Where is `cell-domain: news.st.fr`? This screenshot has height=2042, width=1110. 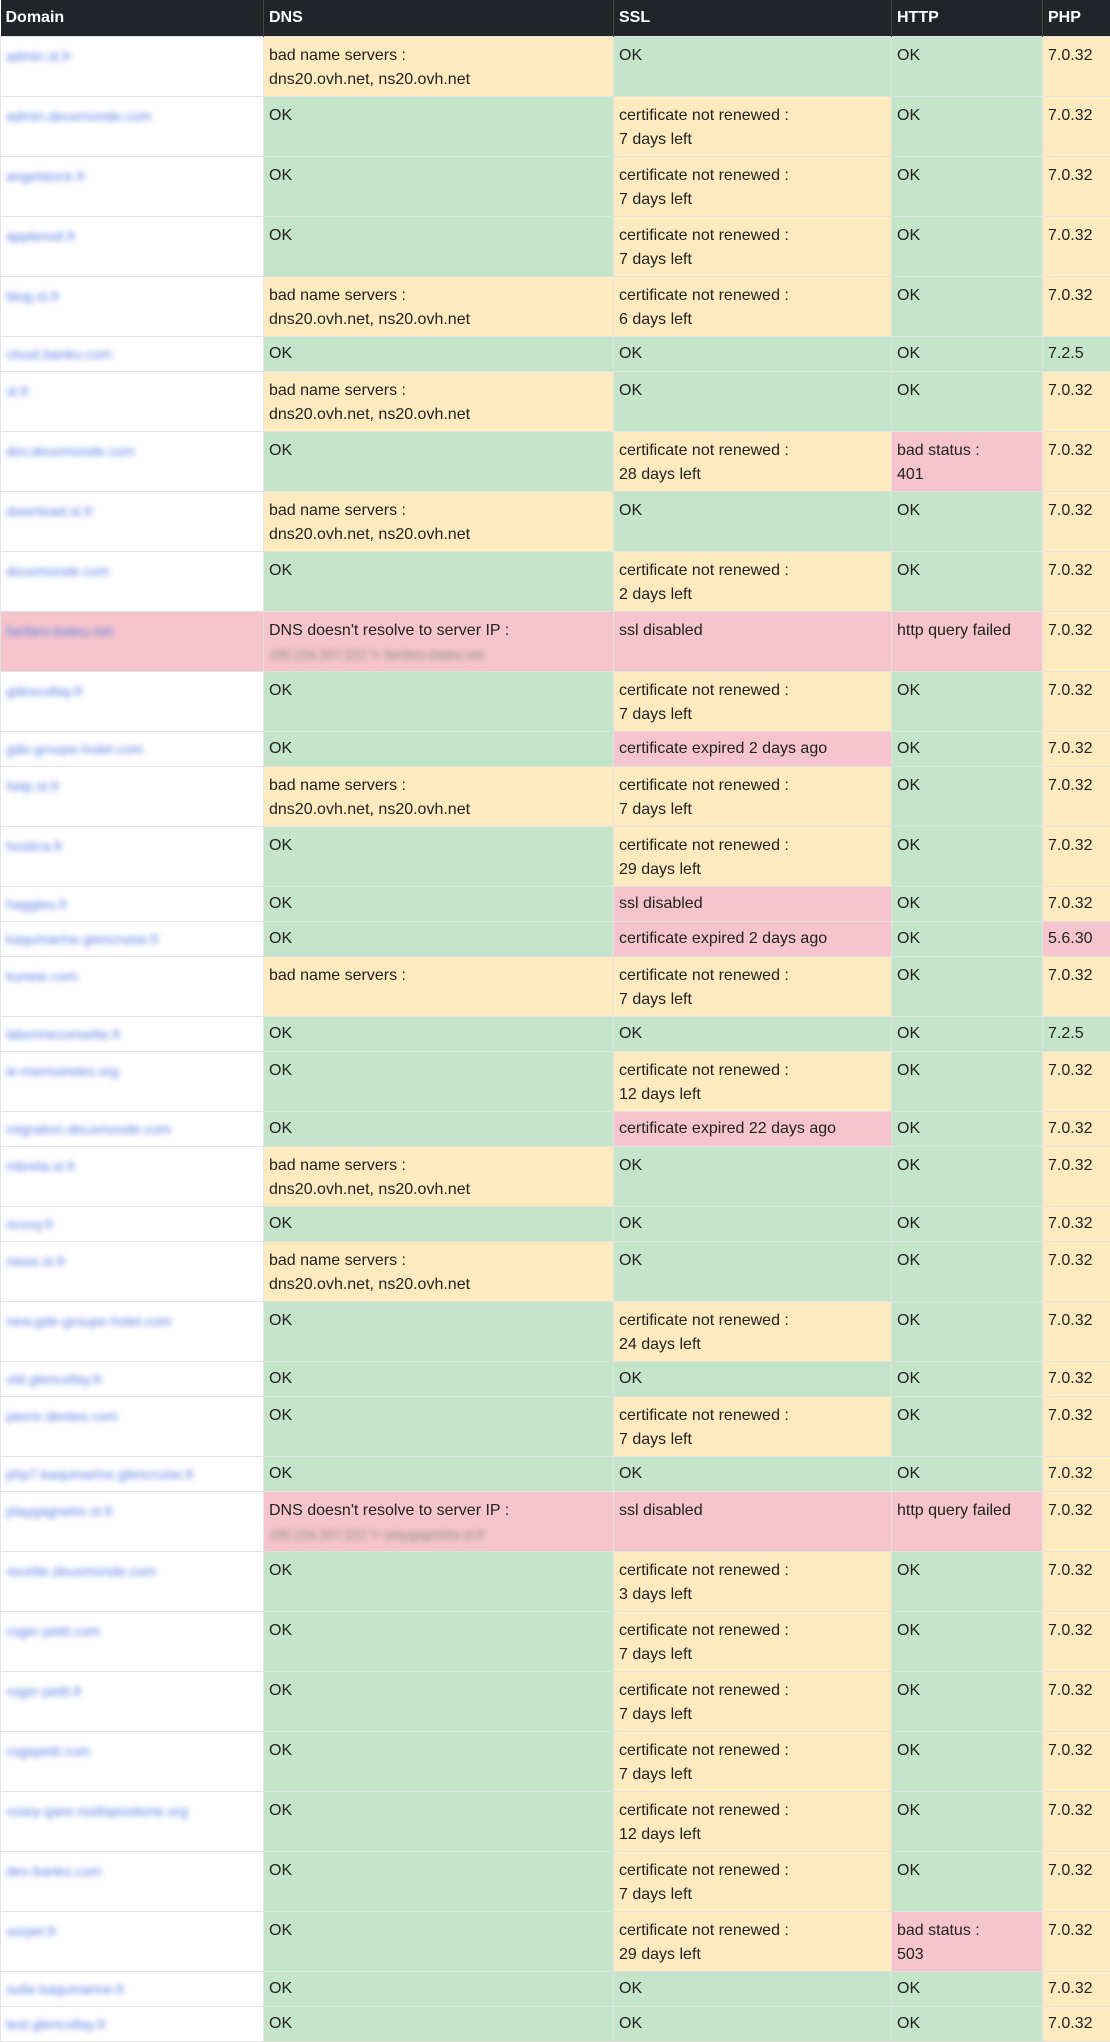
cell-domain: news.st.fr is located at coordinates (132, 1272).